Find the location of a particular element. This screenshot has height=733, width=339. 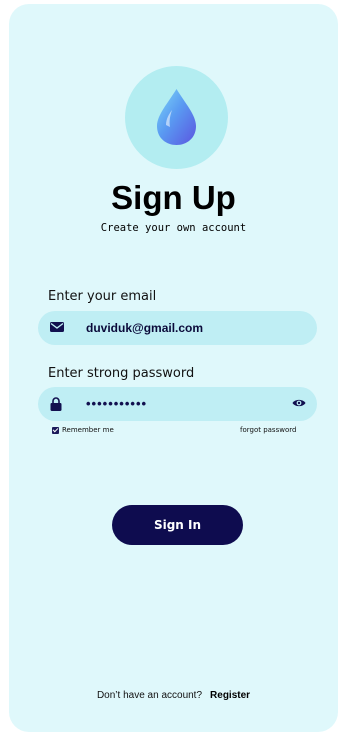

email-label: Enter your email is located at coordinates (102, 296).